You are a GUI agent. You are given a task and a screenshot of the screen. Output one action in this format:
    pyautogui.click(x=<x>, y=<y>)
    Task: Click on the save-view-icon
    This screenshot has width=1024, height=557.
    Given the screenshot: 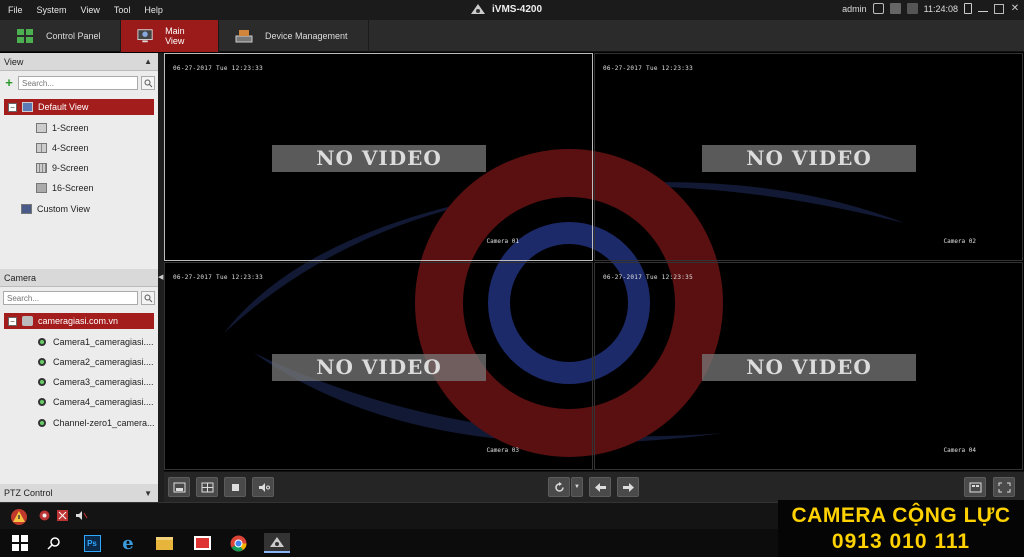 What is the action you would take?
    pyautogui.click(x=179, y=487)
    